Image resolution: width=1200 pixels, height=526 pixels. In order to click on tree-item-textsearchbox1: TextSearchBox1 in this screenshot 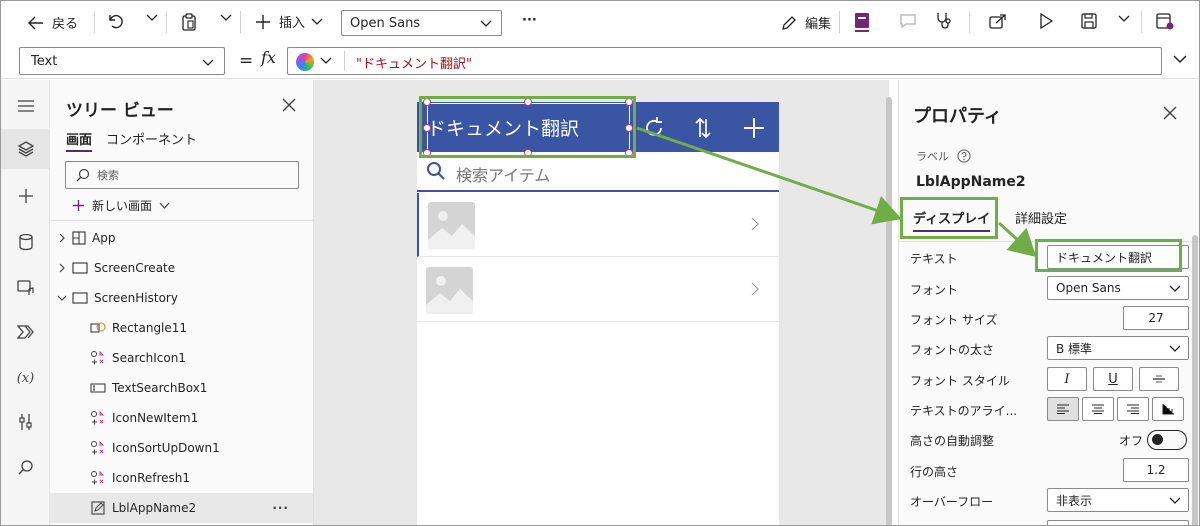, I will do `click(181, 388)`.